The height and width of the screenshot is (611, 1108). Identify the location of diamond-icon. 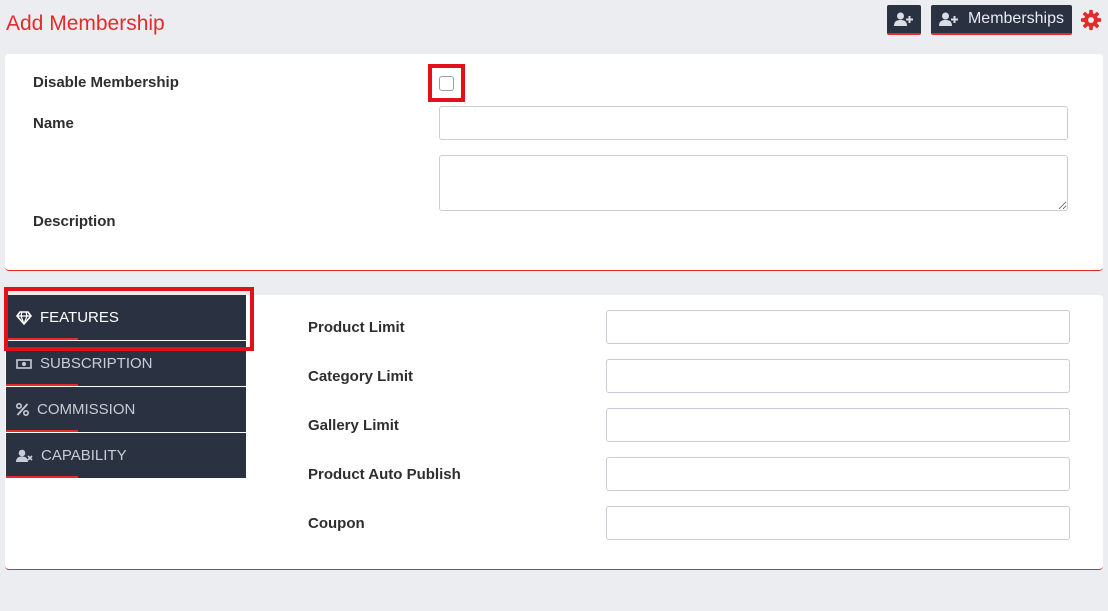
(24, 317).